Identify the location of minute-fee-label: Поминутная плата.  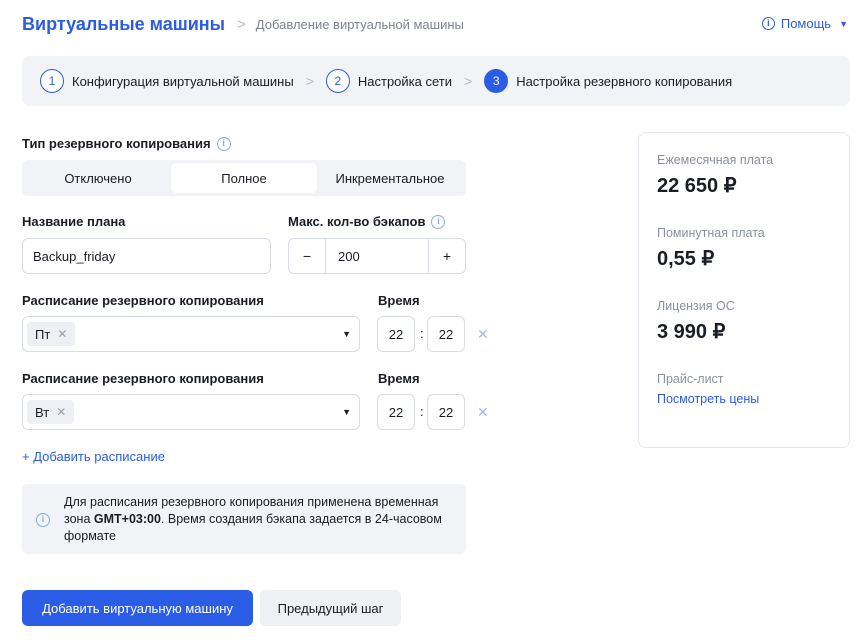
(711, 233).